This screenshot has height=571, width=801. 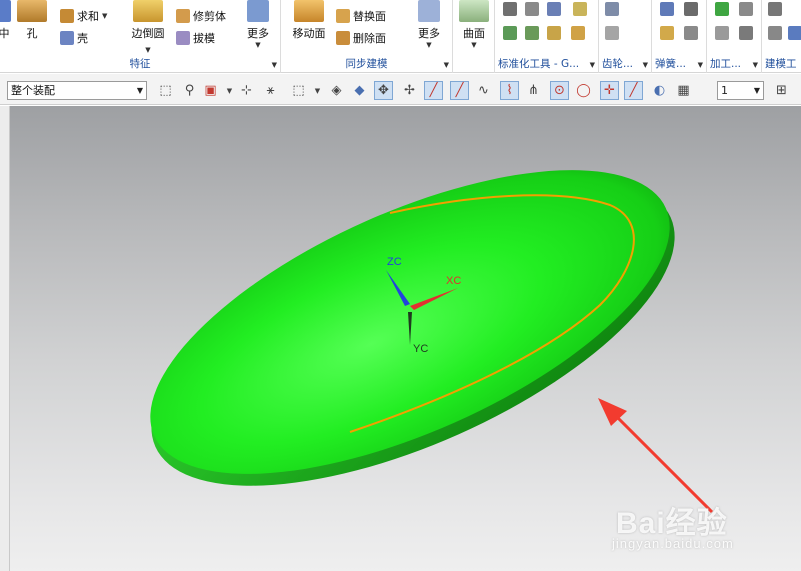 What do you see at coordinates (383, 90) in the screenshot?
I see `snap-vertex-icon: ✥` at bounding box center [383, 90].